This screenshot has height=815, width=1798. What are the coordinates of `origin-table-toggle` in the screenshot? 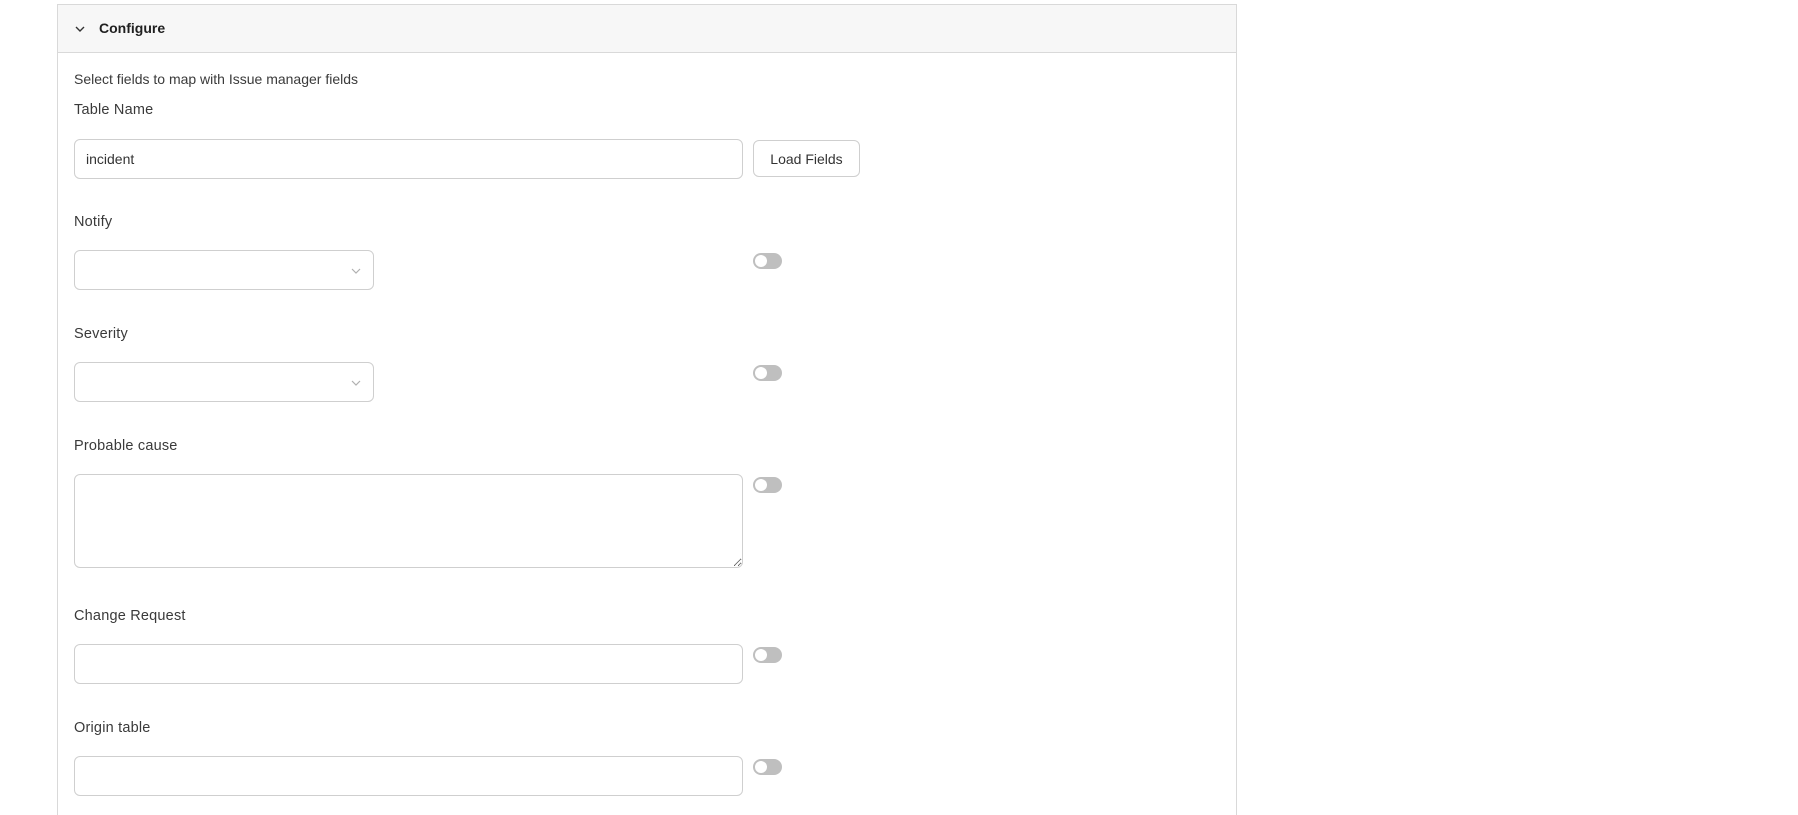 It's located at (767, 767).